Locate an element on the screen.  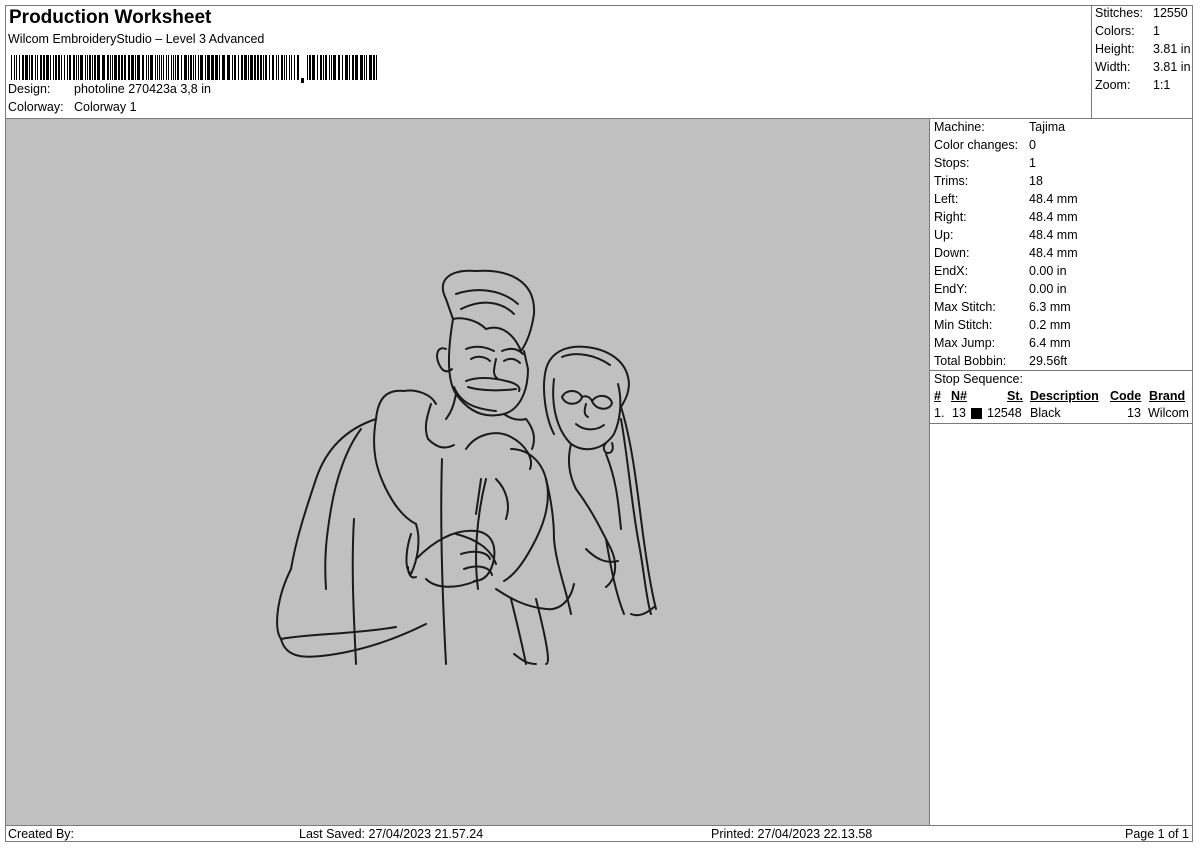
property-label: Max Stitch: is located at coordinates (965, 307).